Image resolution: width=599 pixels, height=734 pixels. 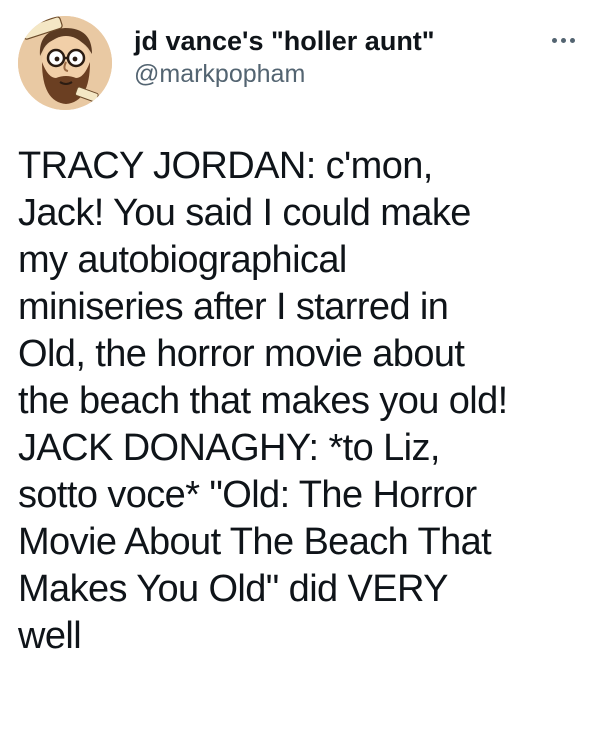 I want to click on more-options-icon, so click(x=563, y=40).